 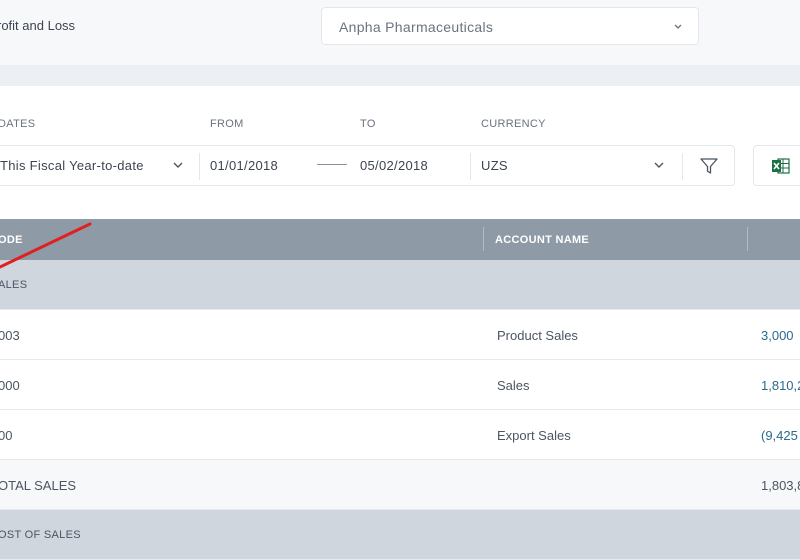 I want to click on account-code: OST OF SALES, so click(x=40, y=535).